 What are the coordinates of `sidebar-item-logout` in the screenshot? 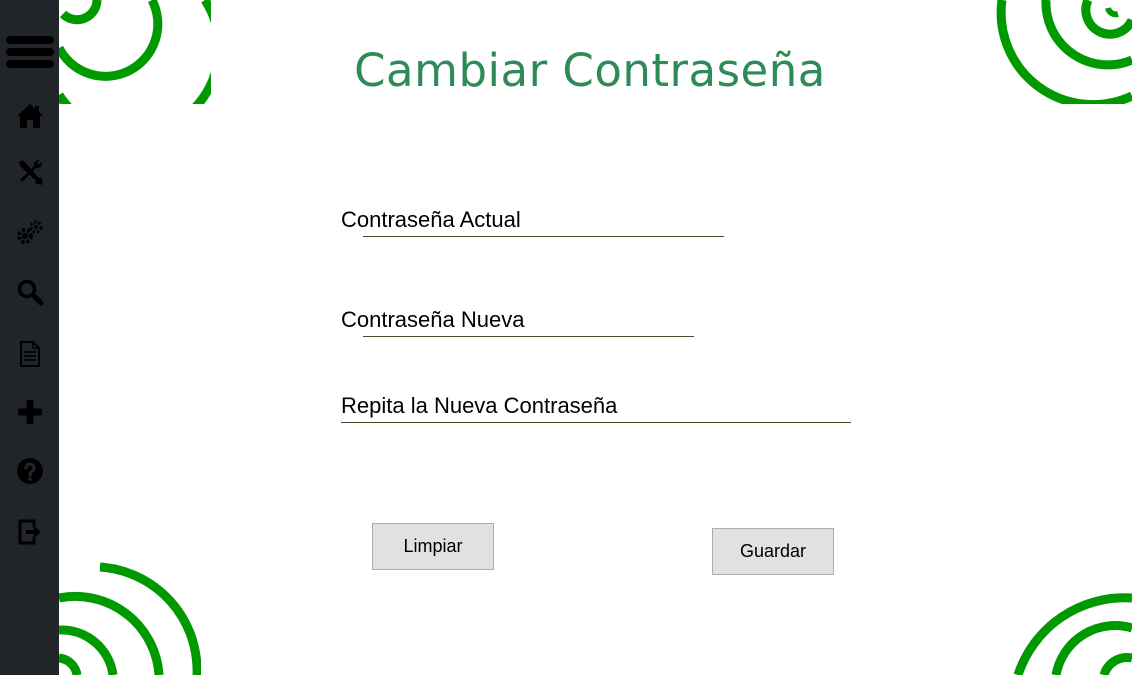 It's located at (29, 532).